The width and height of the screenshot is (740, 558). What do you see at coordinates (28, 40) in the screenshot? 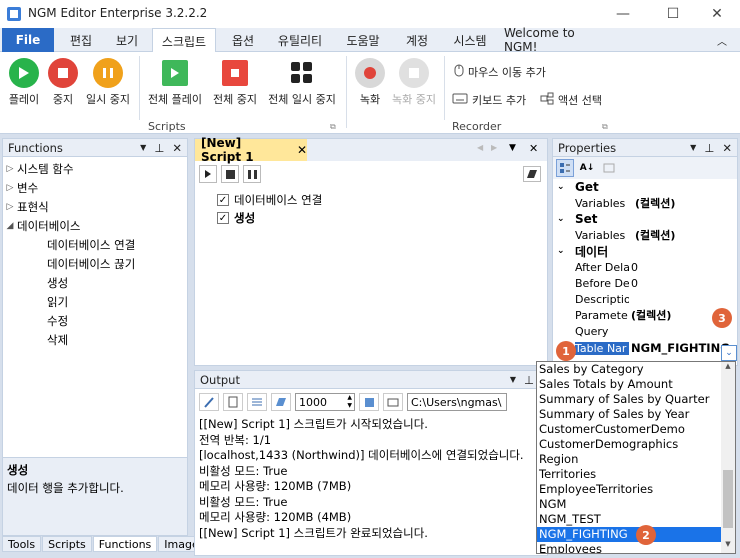
I see `tab-file: File` at bounding box center [28, 40].